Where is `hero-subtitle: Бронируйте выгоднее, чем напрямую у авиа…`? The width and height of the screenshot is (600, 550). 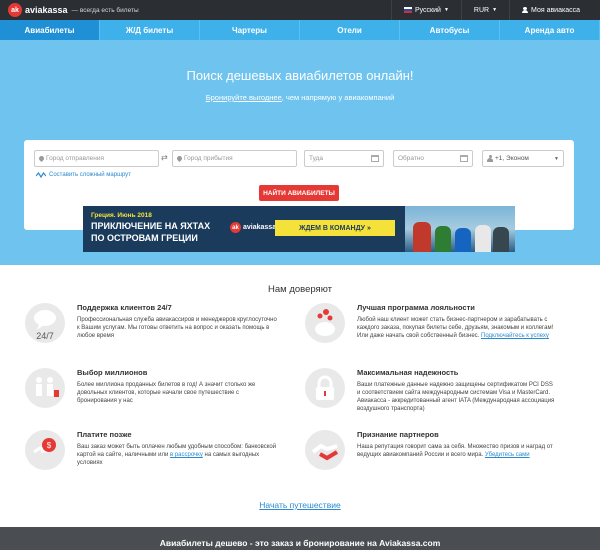
hero-subtitle: Бронируйте выгоднее, чем напрямую у авиа… is located at coordinates (300, 97).